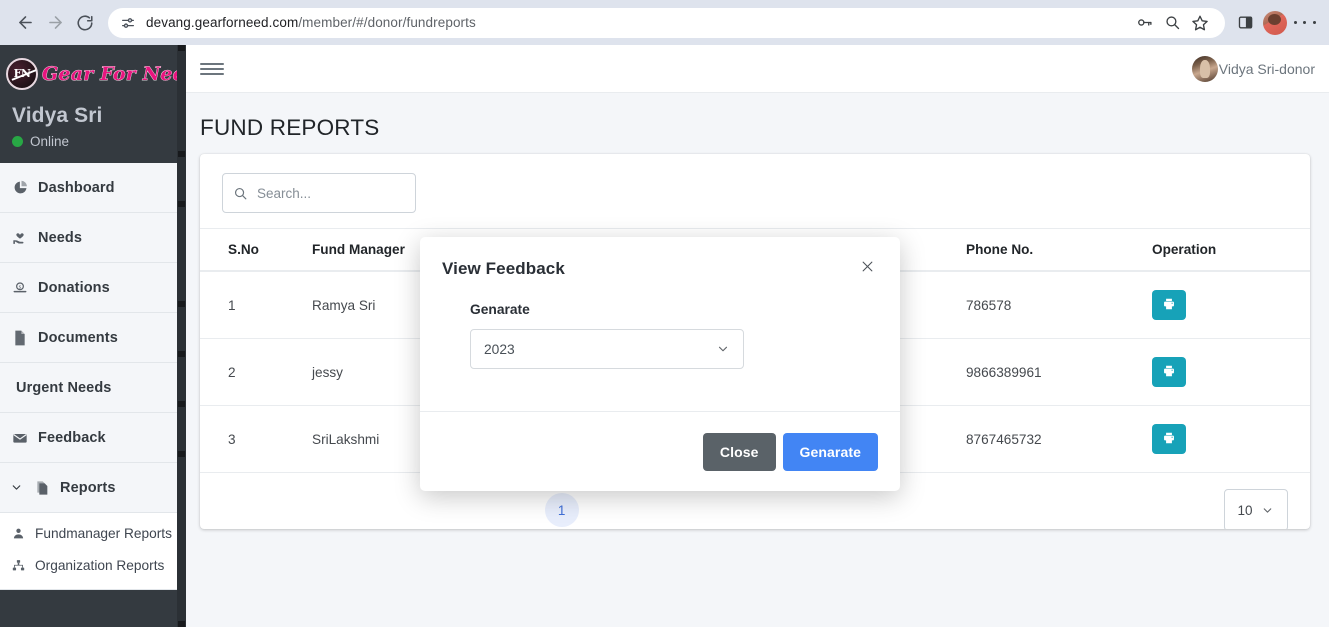 This screenshot has height=627, width=1329. I want to click on modal-close-button: Close, so click(739, 451).